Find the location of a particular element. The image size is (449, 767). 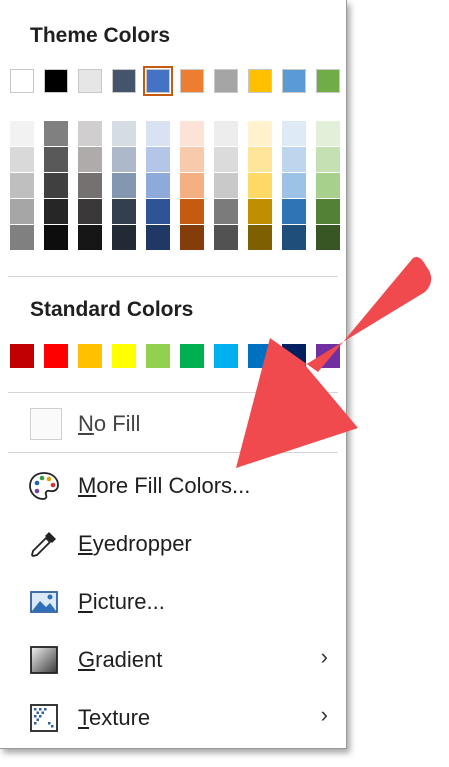

theme-colors-heading: Theme Colors is located at coordinates (100, 35).